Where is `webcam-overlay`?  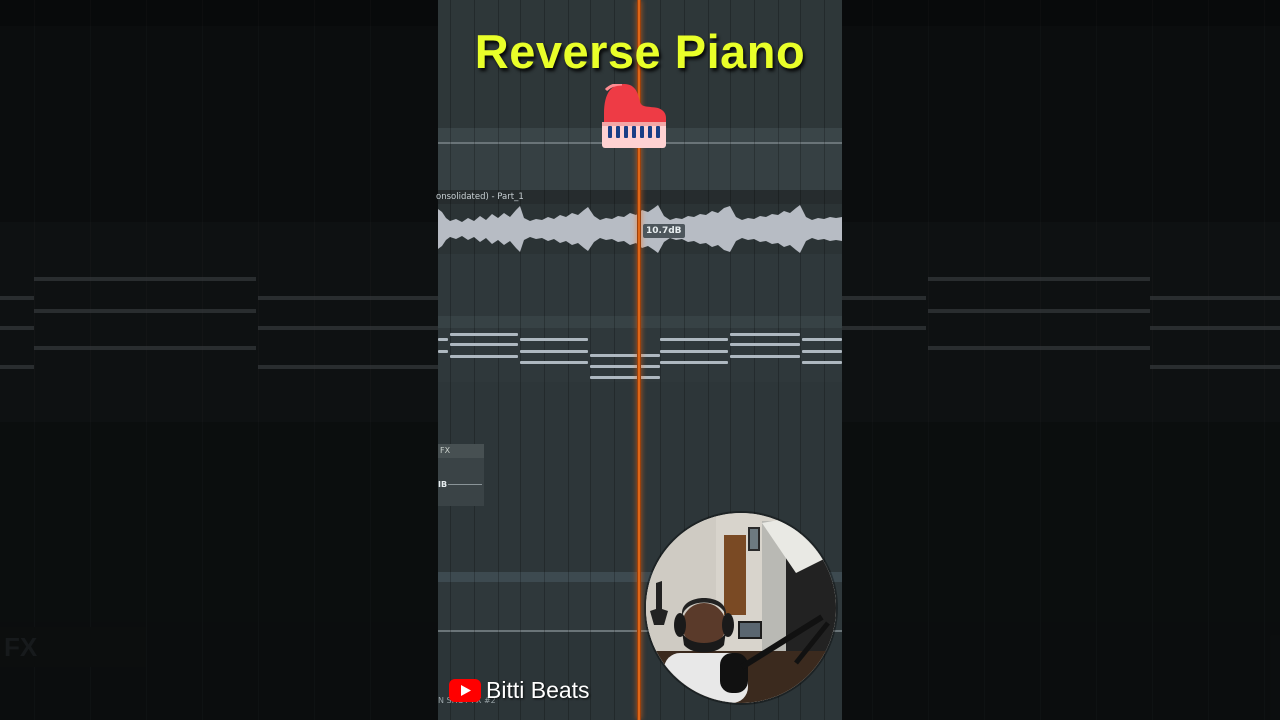
webcam-overlay is located at coordinates (741, 608).